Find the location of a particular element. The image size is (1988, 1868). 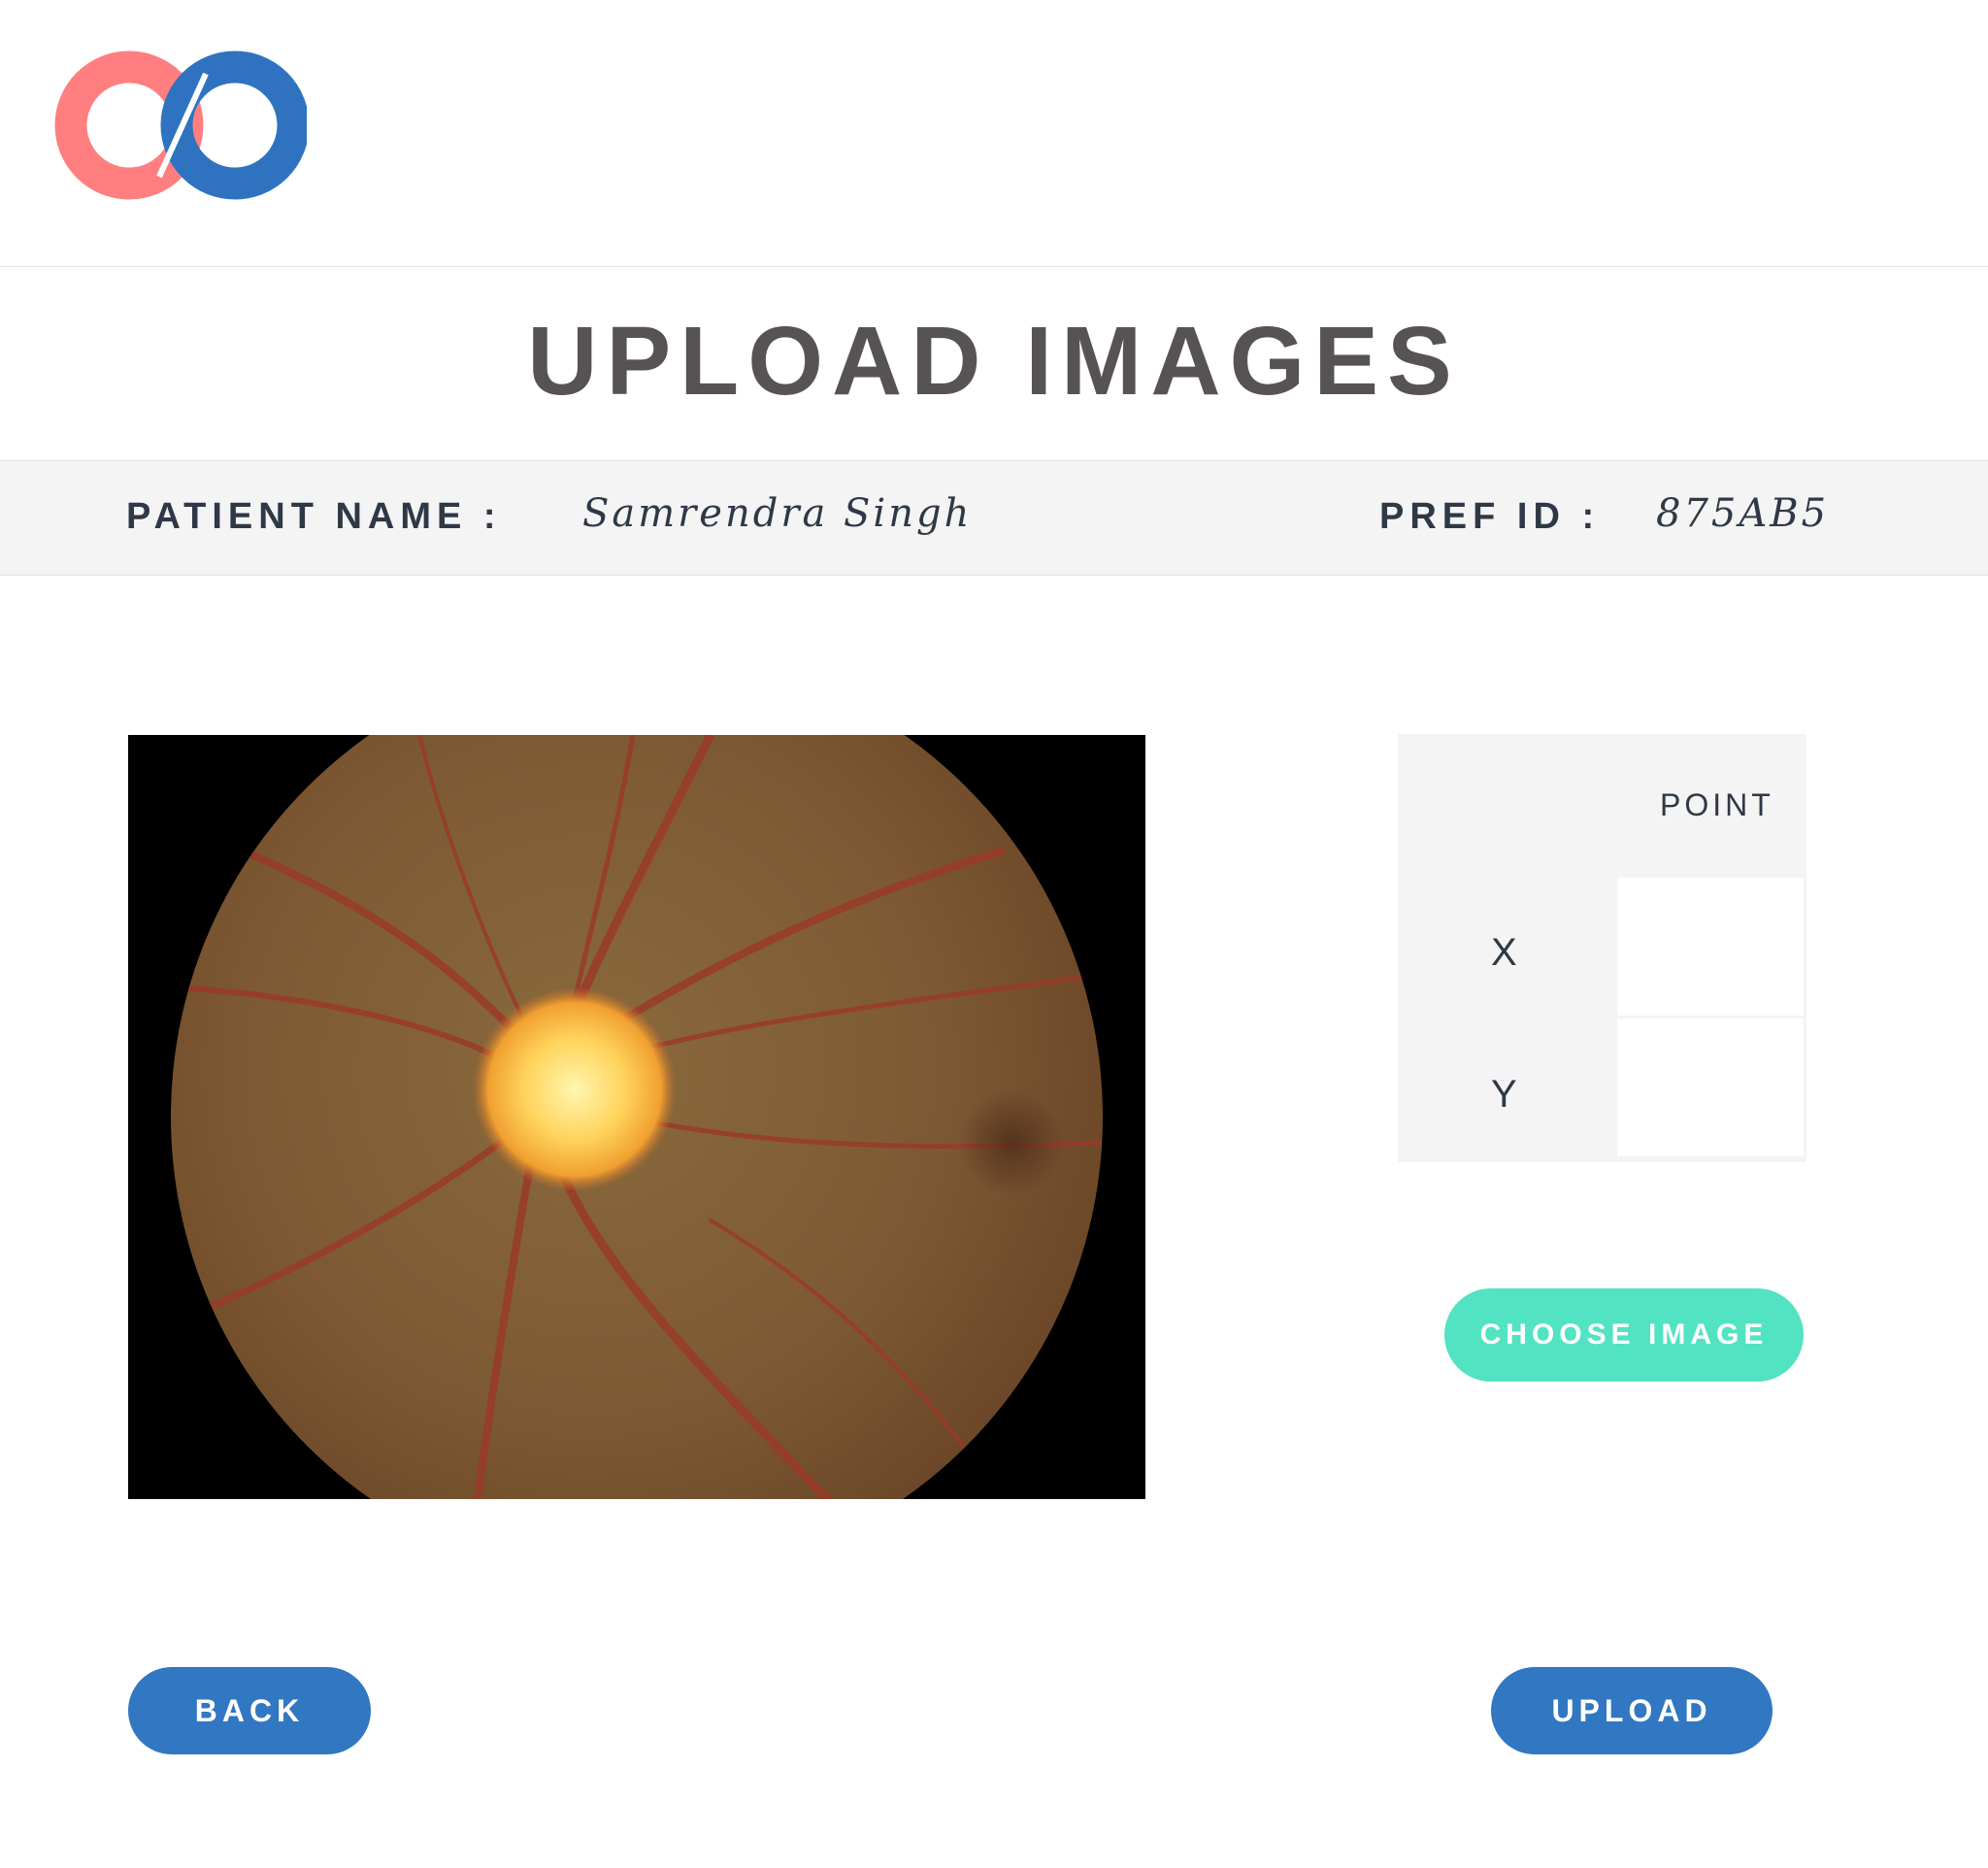

page-title: UPLOAD IMAGES is located at coordinates (994, 361).